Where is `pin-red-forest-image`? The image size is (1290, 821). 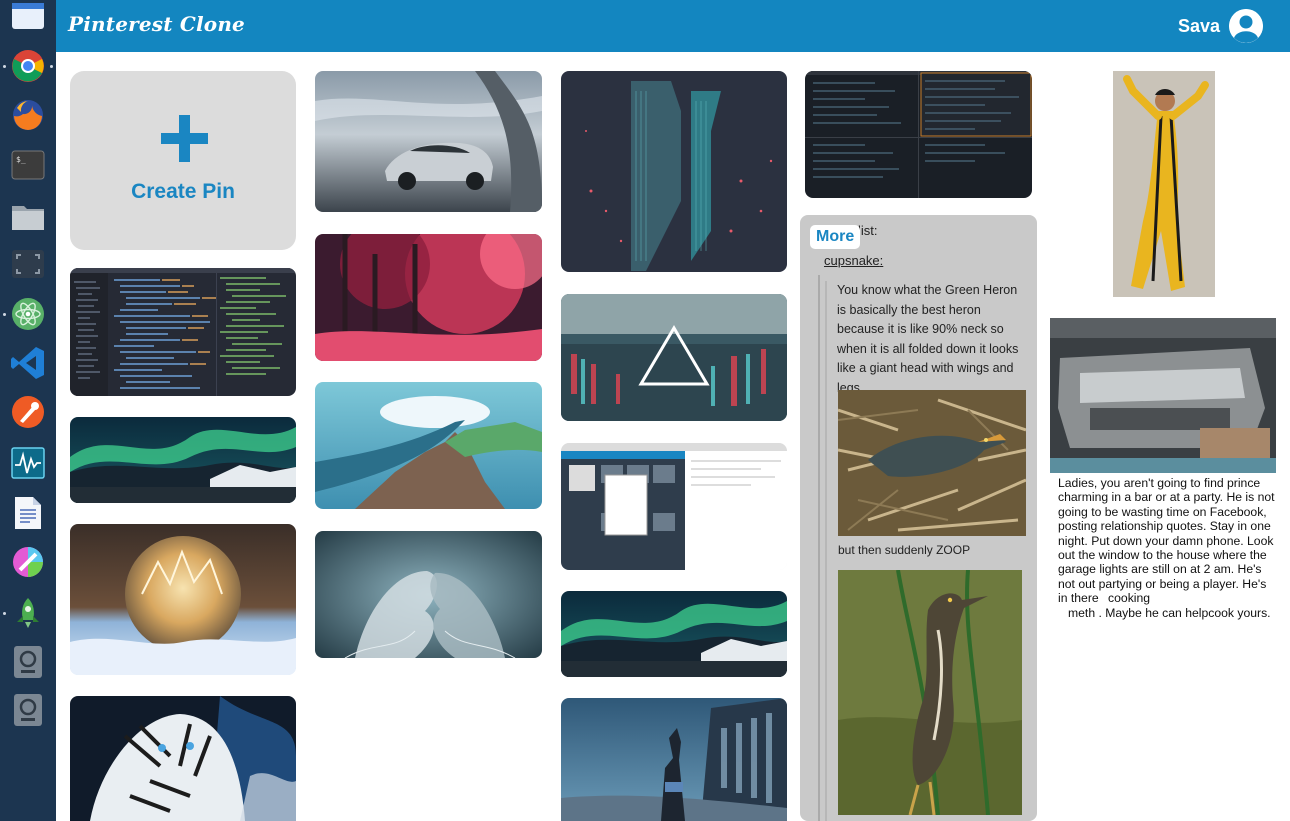
pin-red-forest-image is located at coordinates (428, 297).